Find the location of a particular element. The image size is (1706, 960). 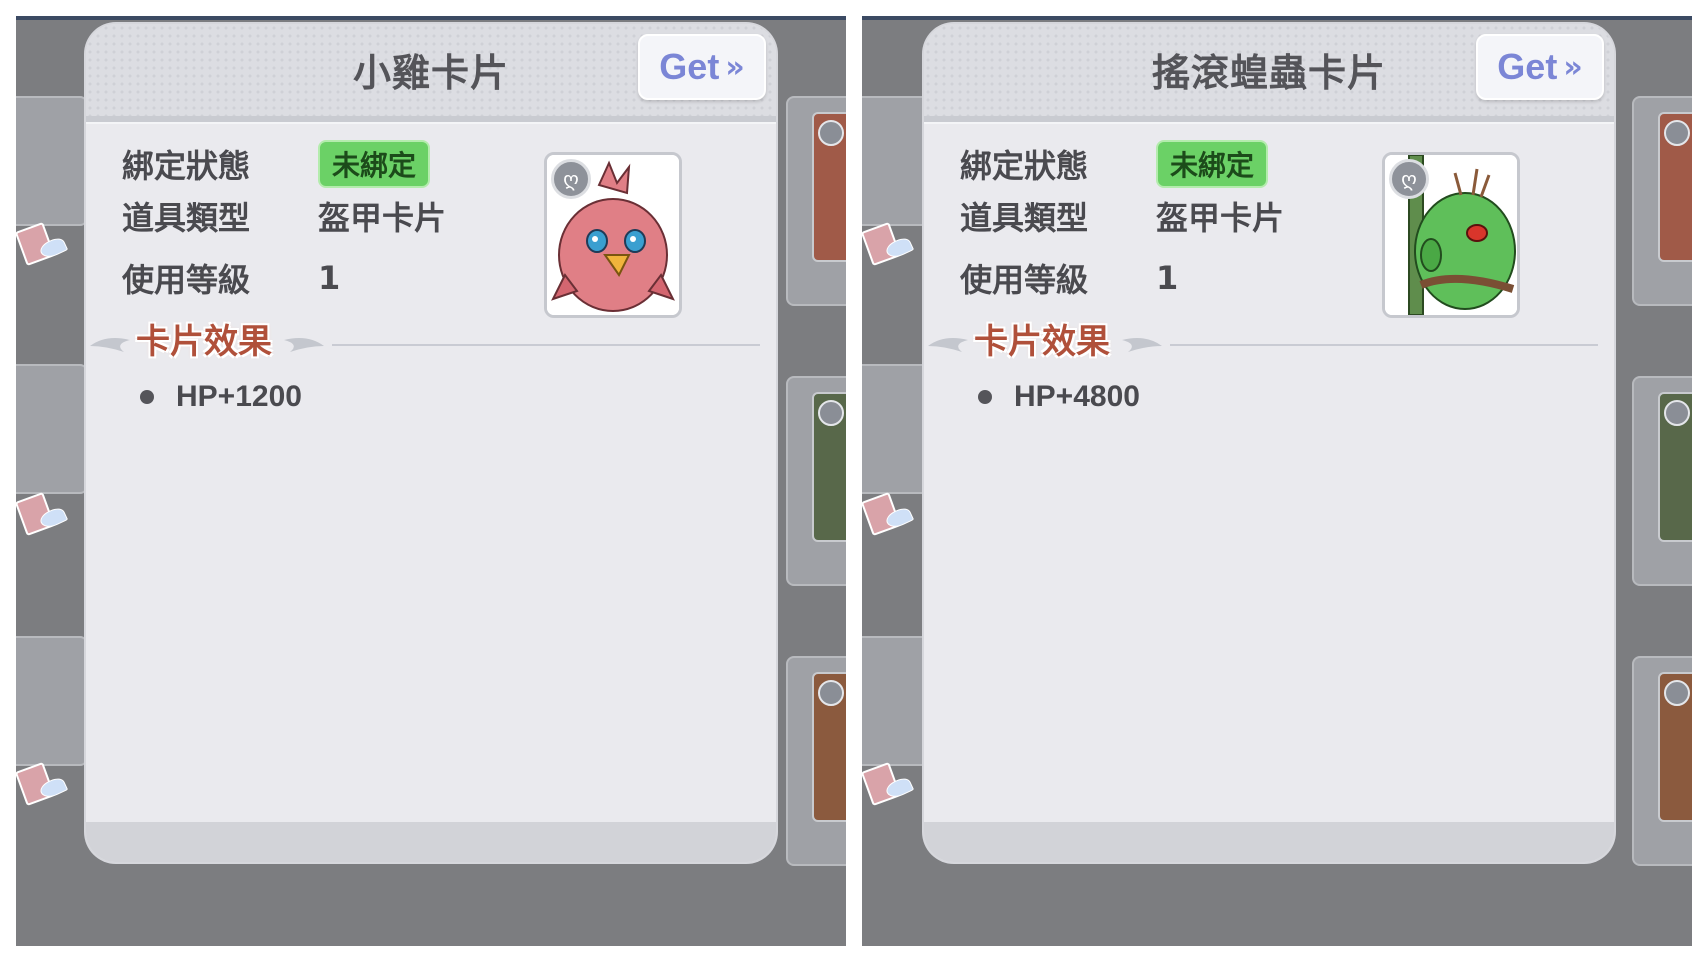

panel-header: 搖滾蝗蟲卡片 Get » is located at coordinates (1269, 70).